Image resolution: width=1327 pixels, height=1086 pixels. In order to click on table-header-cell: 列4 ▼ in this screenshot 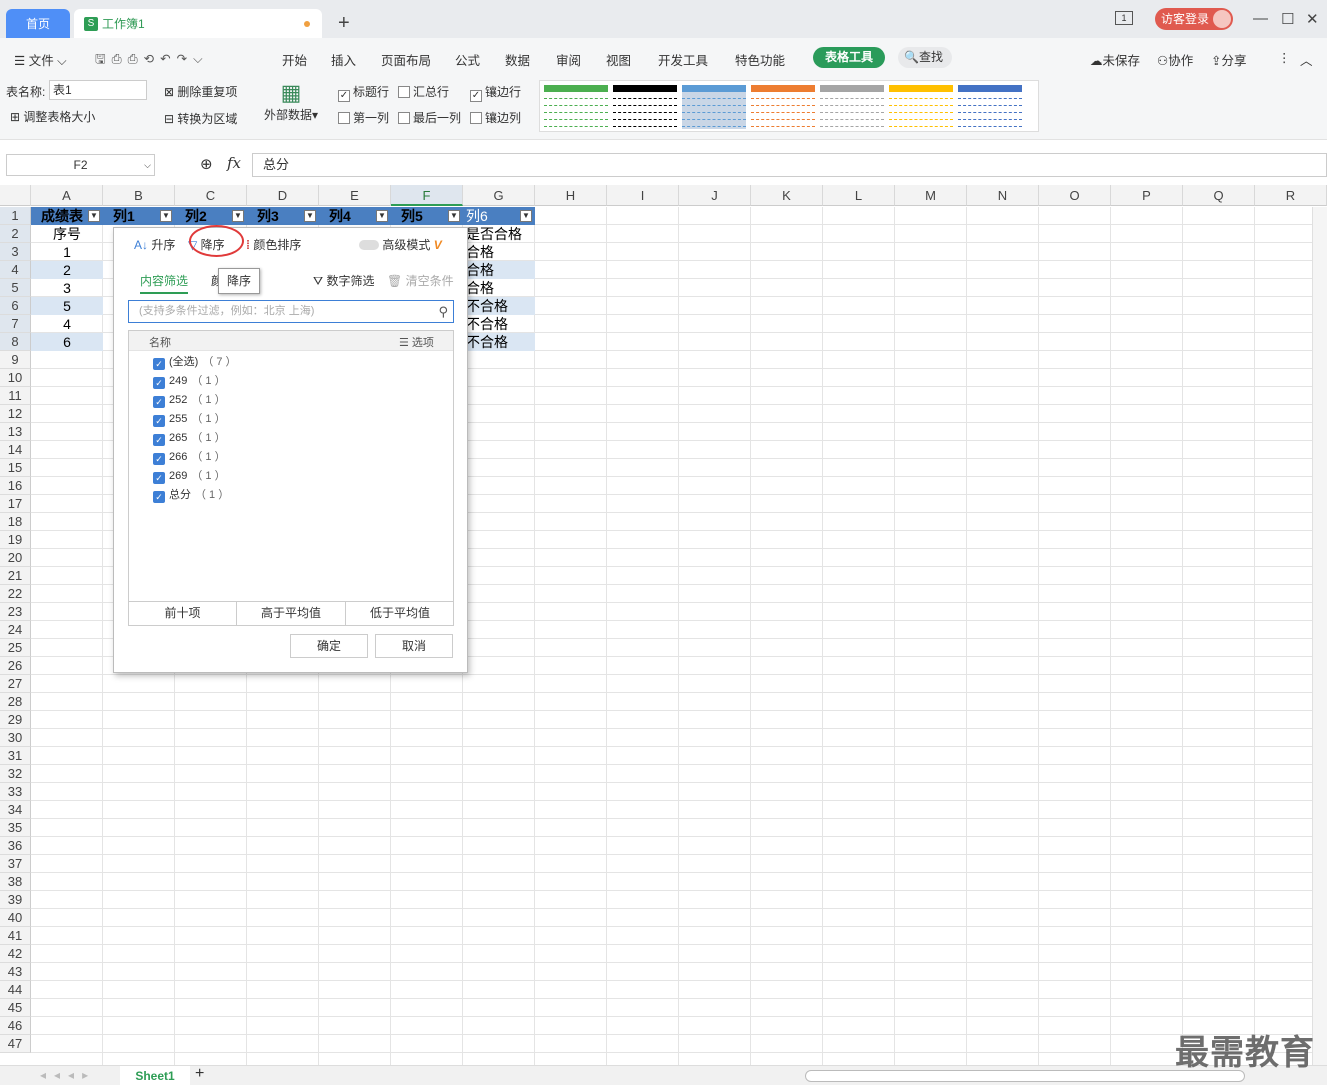, I will do `click(355, 216)`.